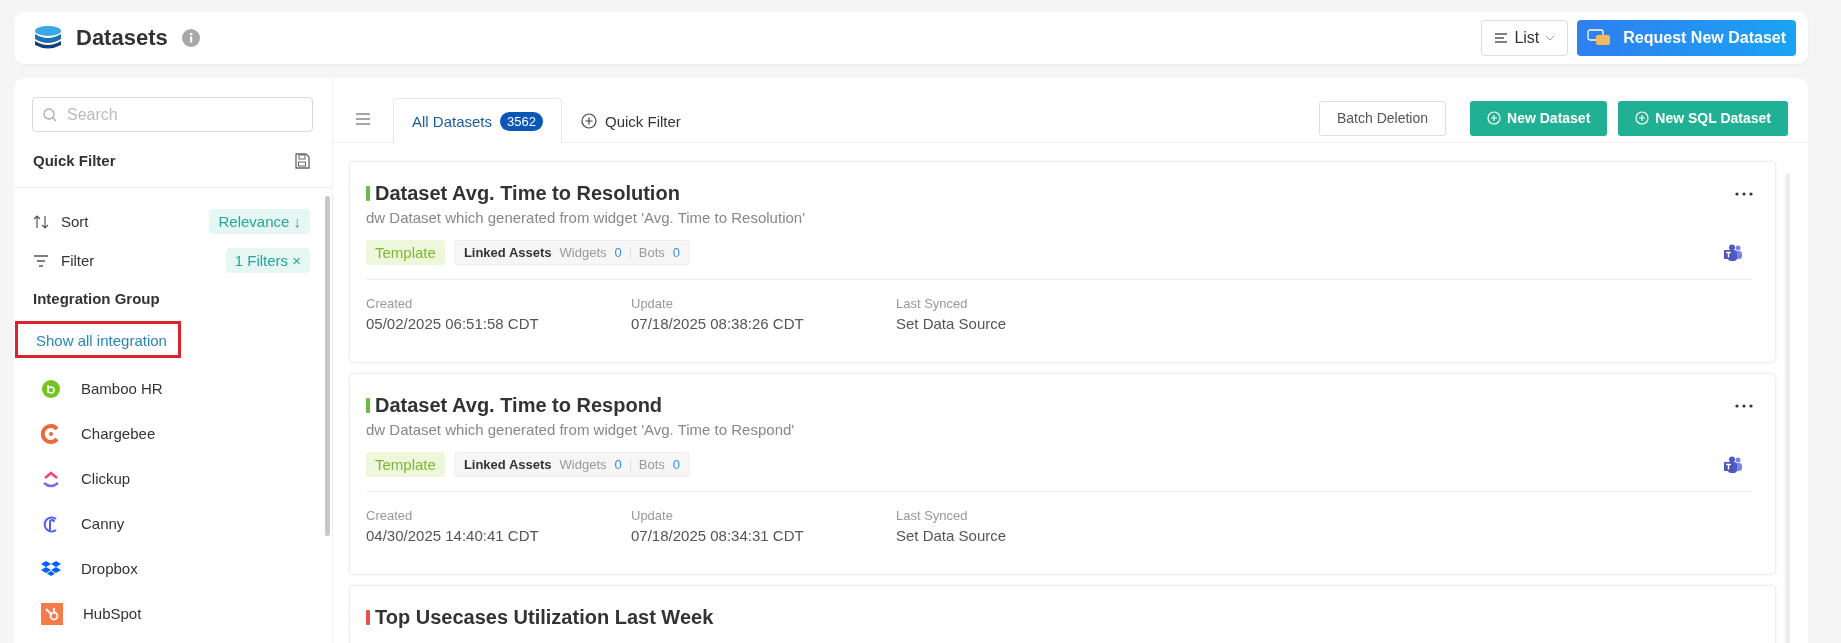  What do you see at coordinates (1550, 38) in the screenshot?
I see `chevron-down-icon` at bounding box center [1550, 38].